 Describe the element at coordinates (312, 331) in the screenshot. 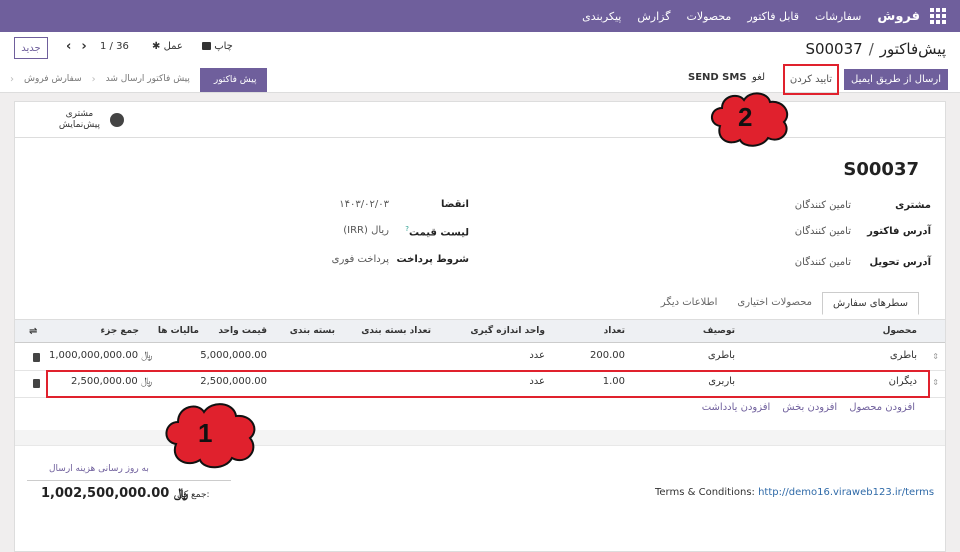

I see `column-packaging: بسته بندی` at that location.